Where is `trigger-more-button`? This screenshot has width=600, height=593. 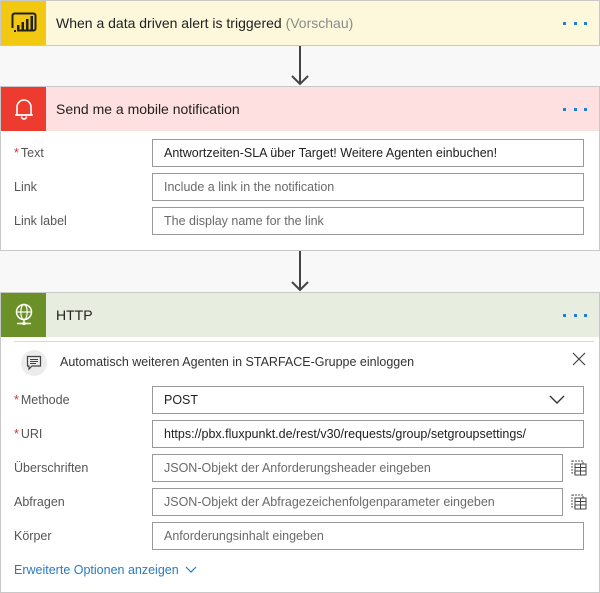
trigger-more-button is located at coordinates (575, 23).